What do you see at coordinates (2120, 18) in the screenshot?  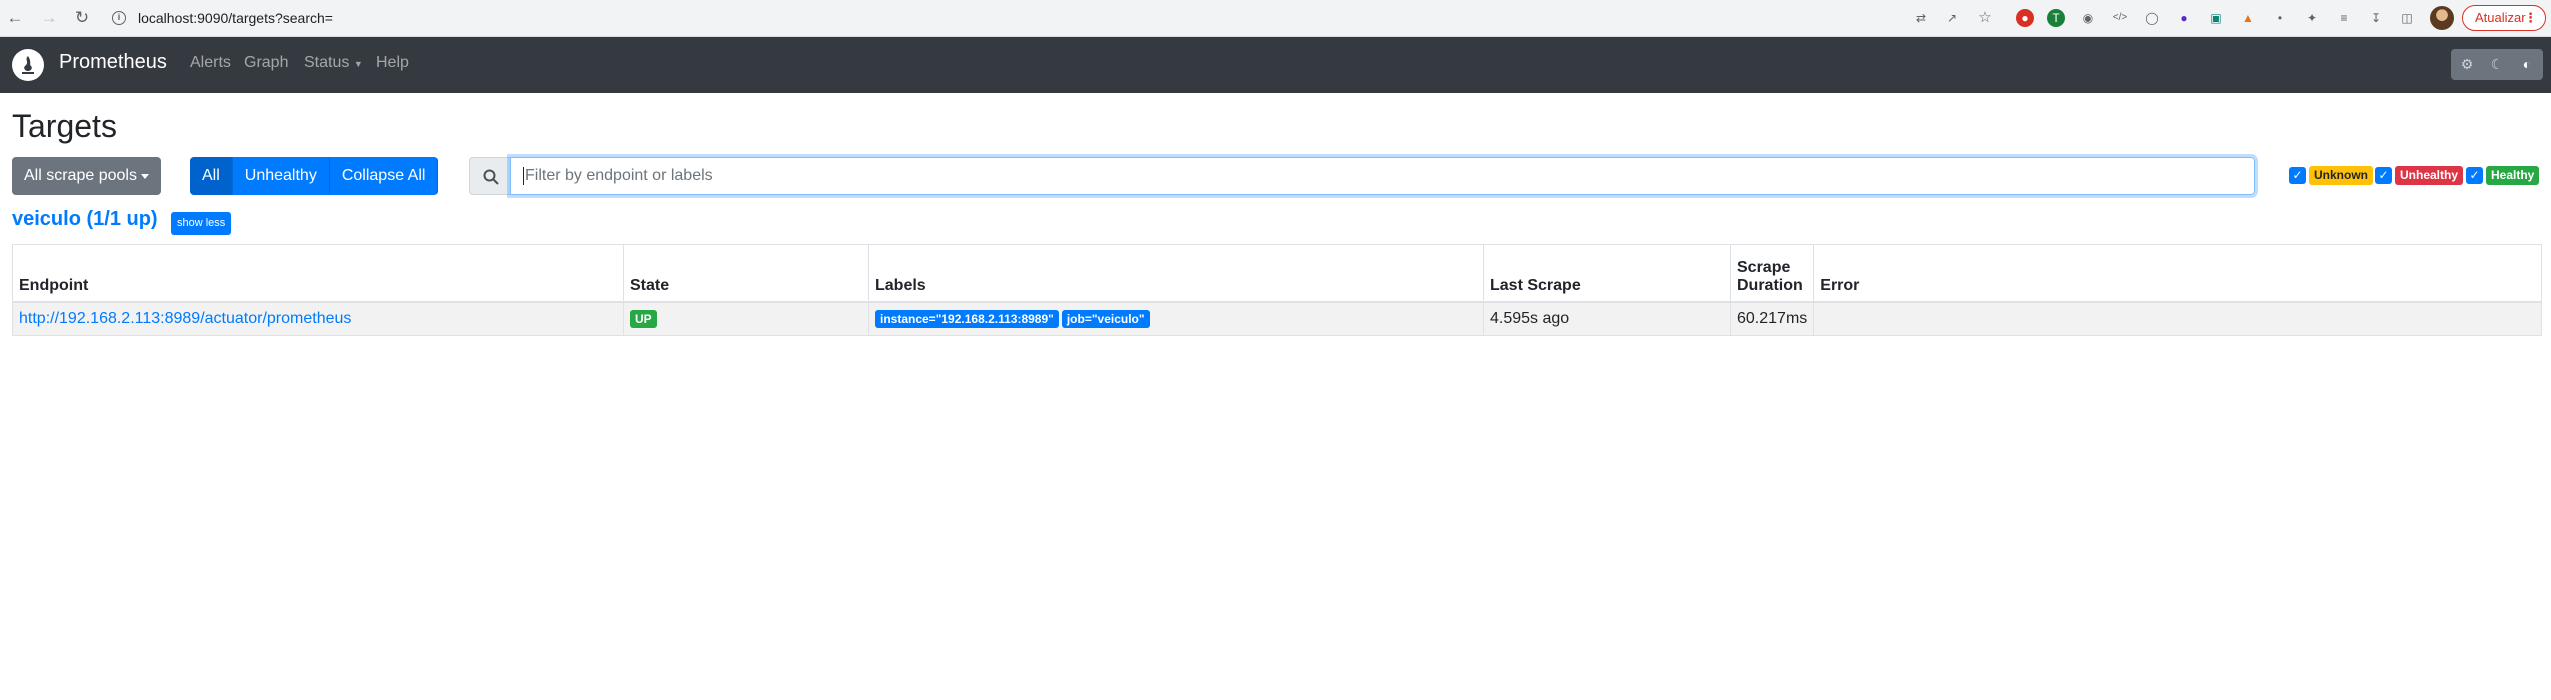 I see `code-icon: </>` at bounding box center [2120, 18].